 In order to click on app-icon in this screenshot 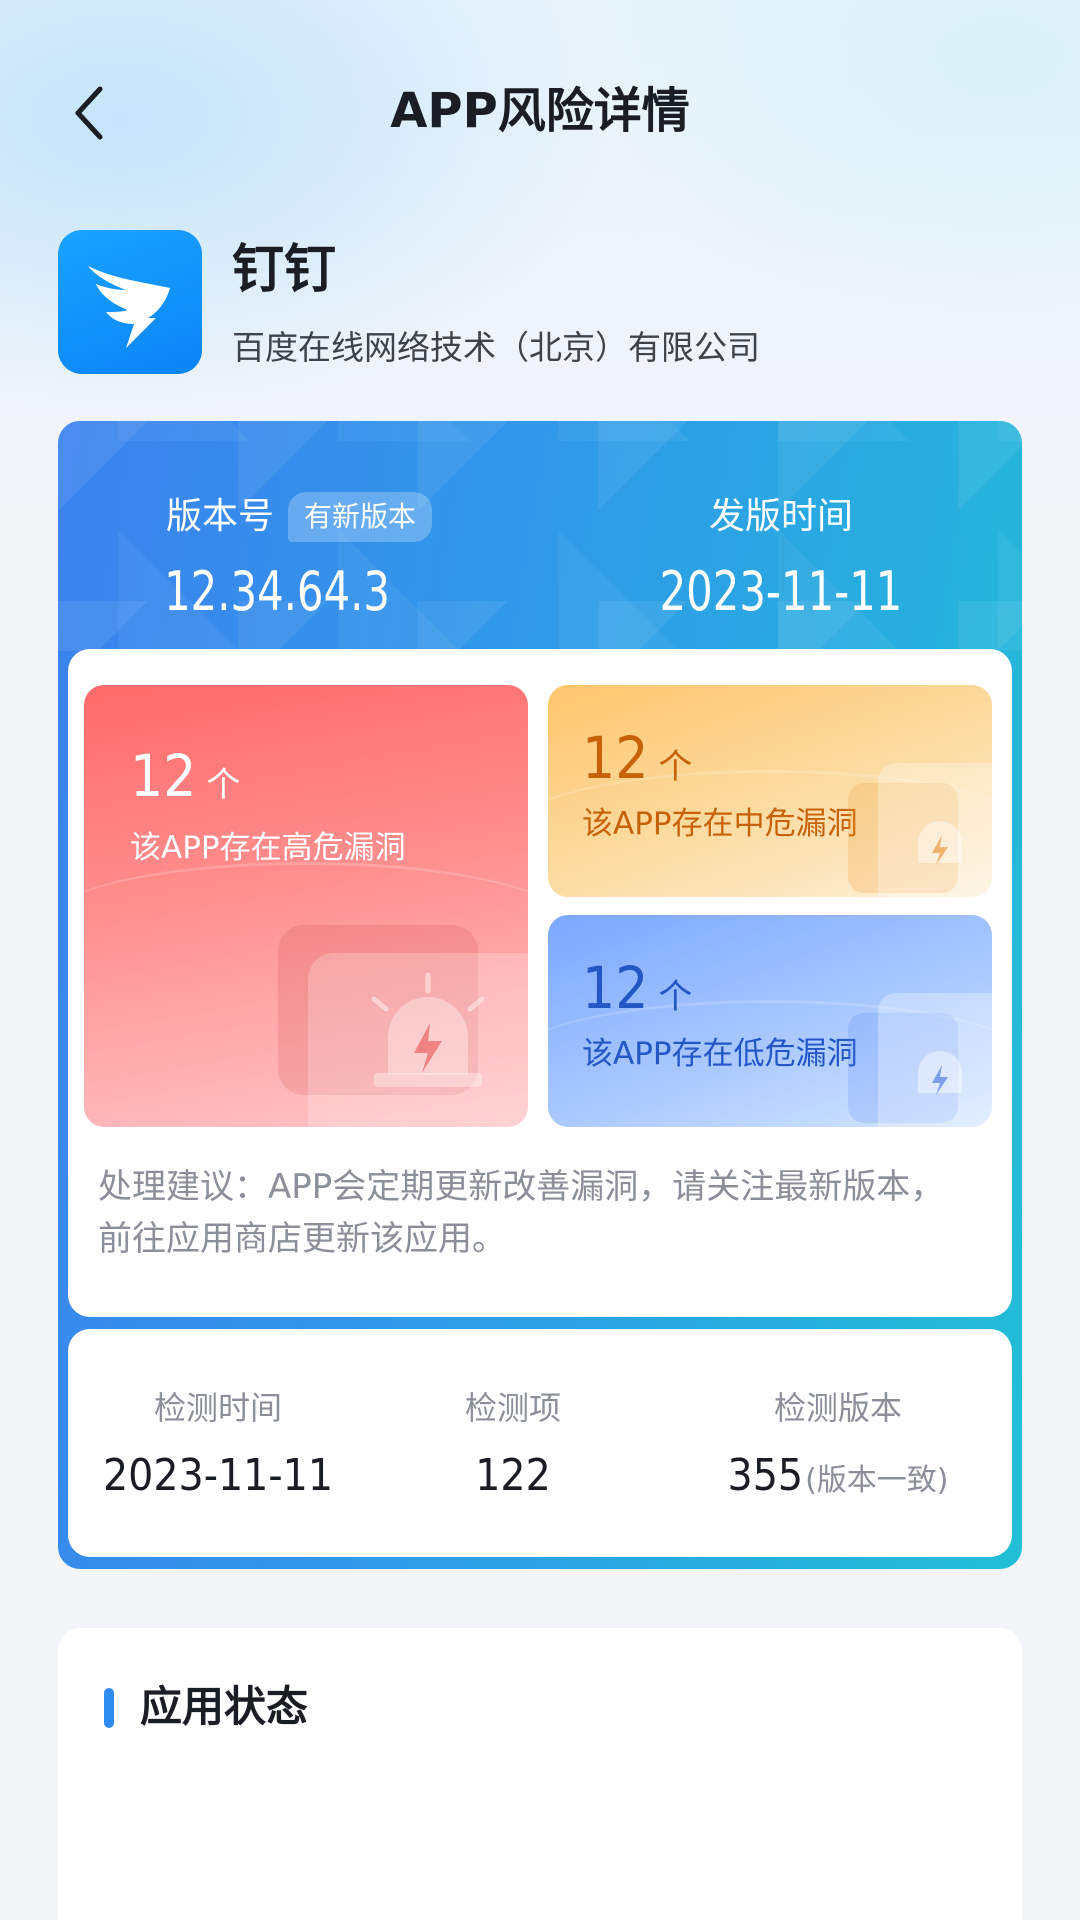, I will do `click(130, 302)`.